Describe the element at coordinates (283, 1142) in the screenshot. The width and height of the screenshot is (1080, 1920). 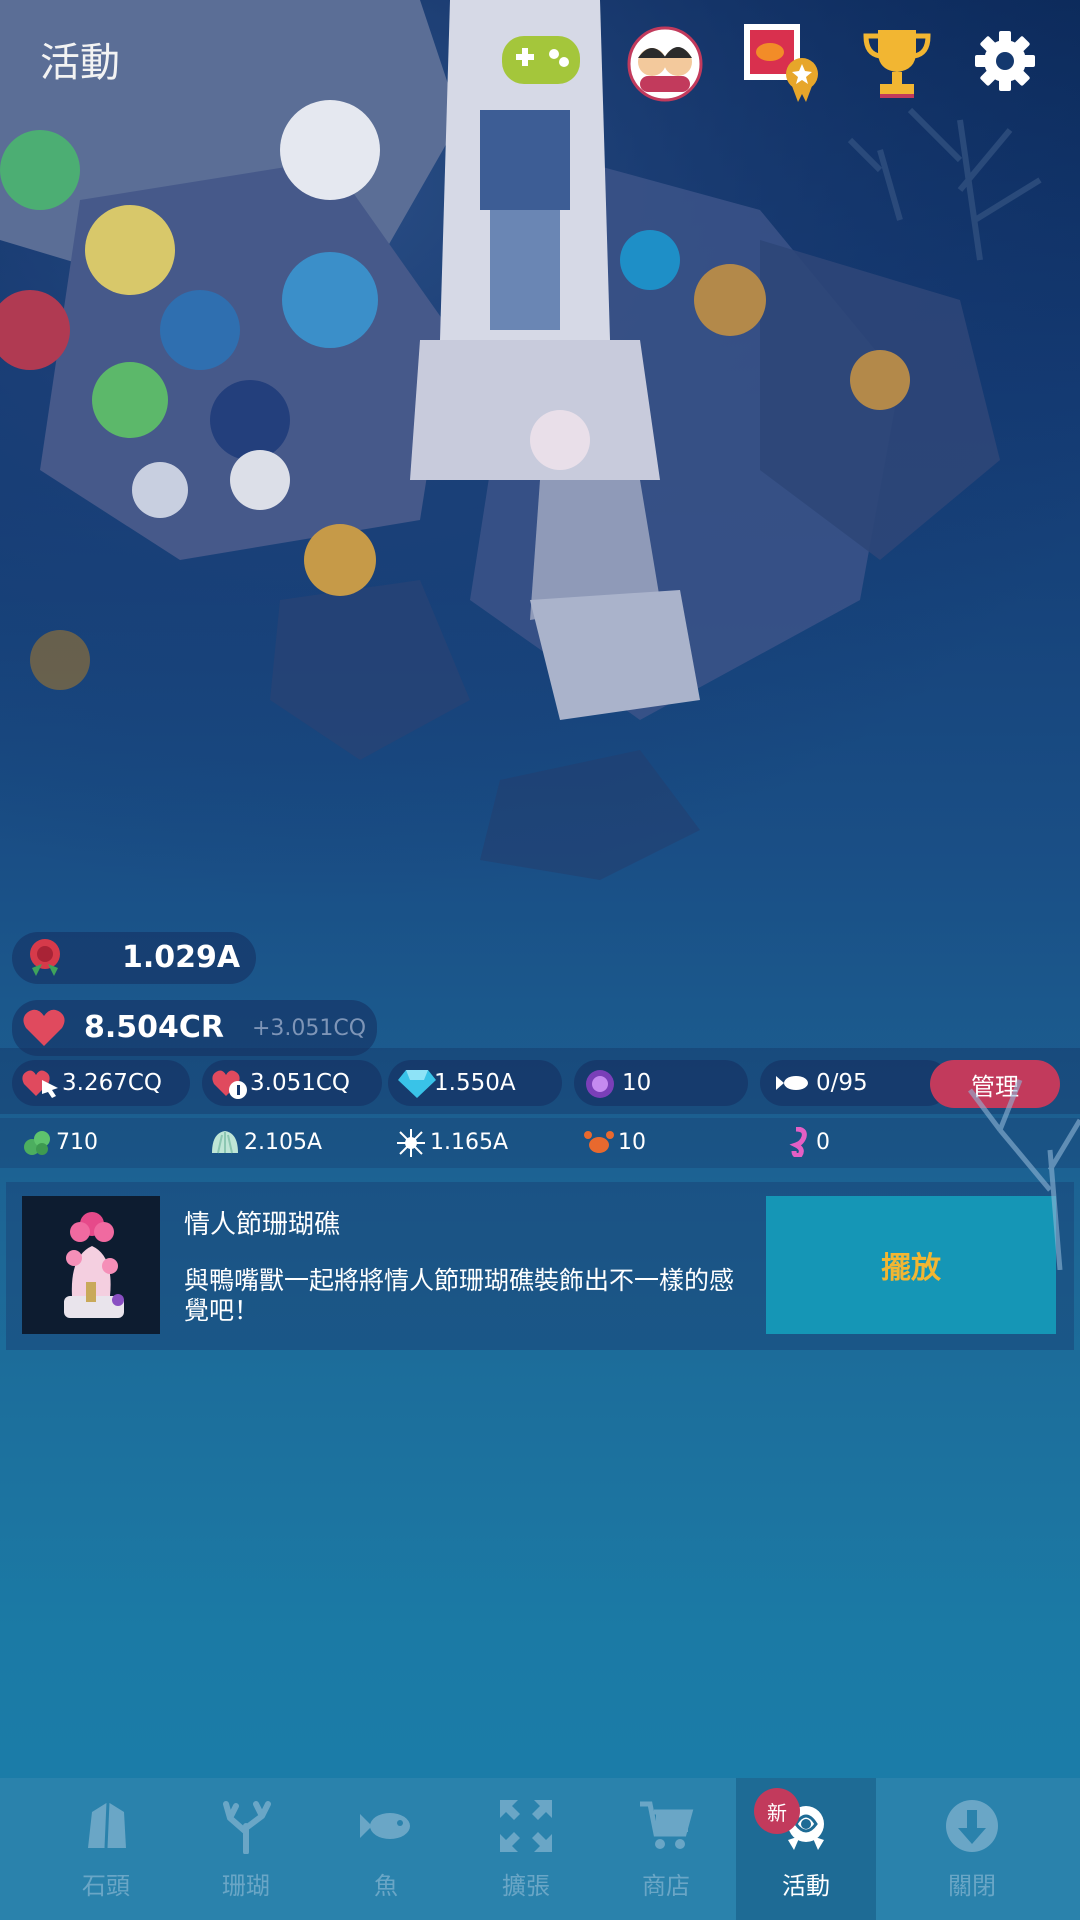
I see `shell-value: 2.105A` at that location.